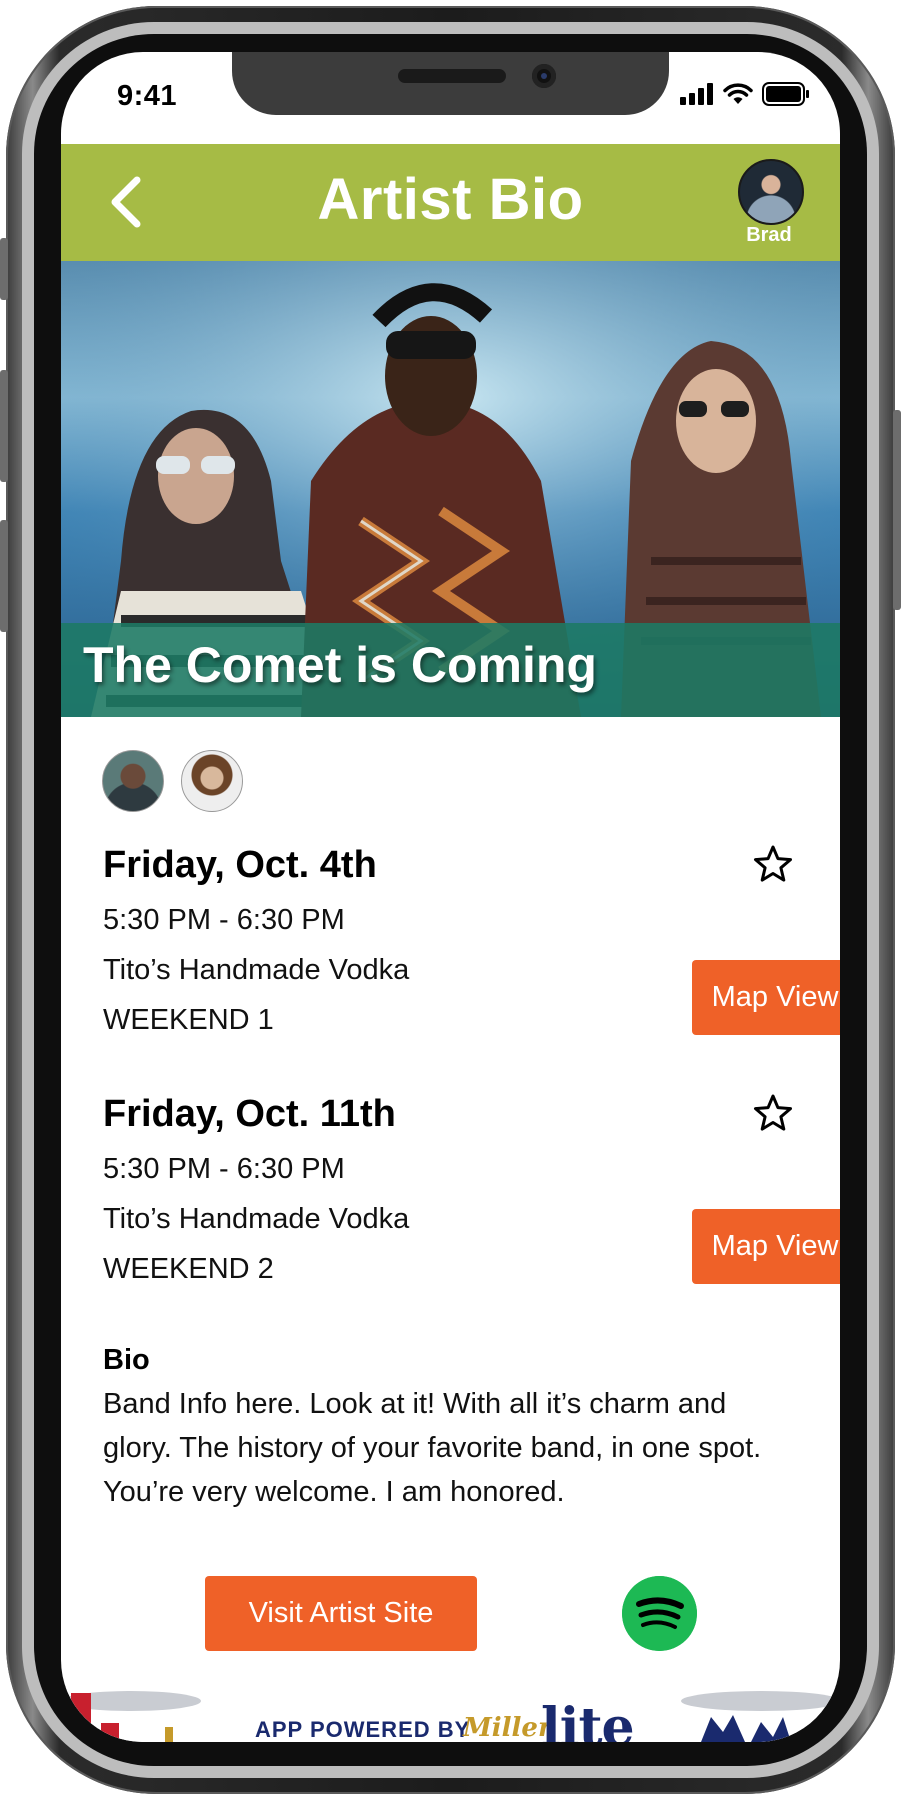  What do you see at coordinates (188, 1269) in the screenshot?
I see `event-weekend: WEEKEND 2` at bounding box center [188, 1269].